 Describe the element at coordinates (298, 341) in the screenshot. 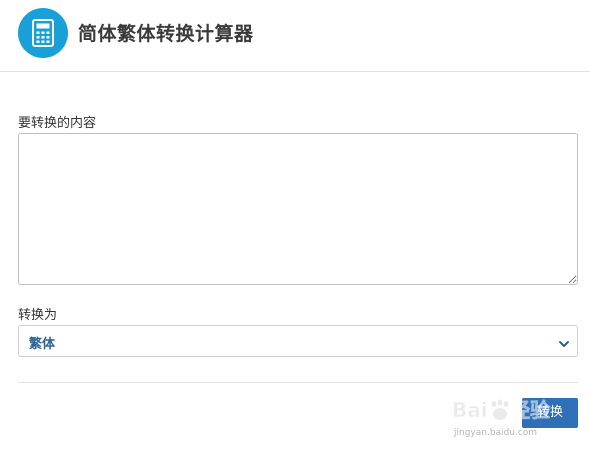

I see `target-select: 繁体` at that location.